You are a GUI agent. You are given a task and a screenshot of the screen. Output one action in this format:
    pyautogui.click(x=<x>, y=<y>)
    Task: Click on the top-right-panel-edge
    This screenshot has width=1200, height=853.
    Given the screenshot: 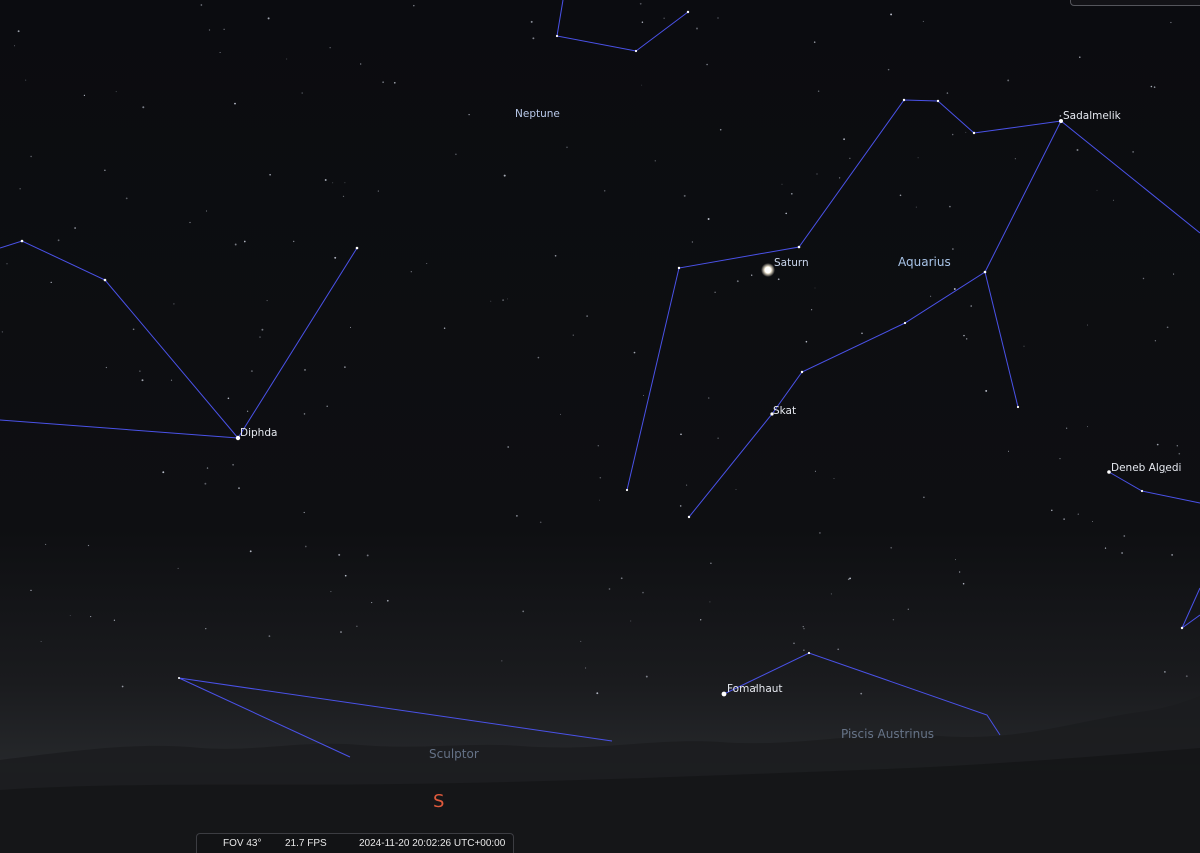 What is the action you would take?
    pyautogui.click(x=1135, y=3)
    